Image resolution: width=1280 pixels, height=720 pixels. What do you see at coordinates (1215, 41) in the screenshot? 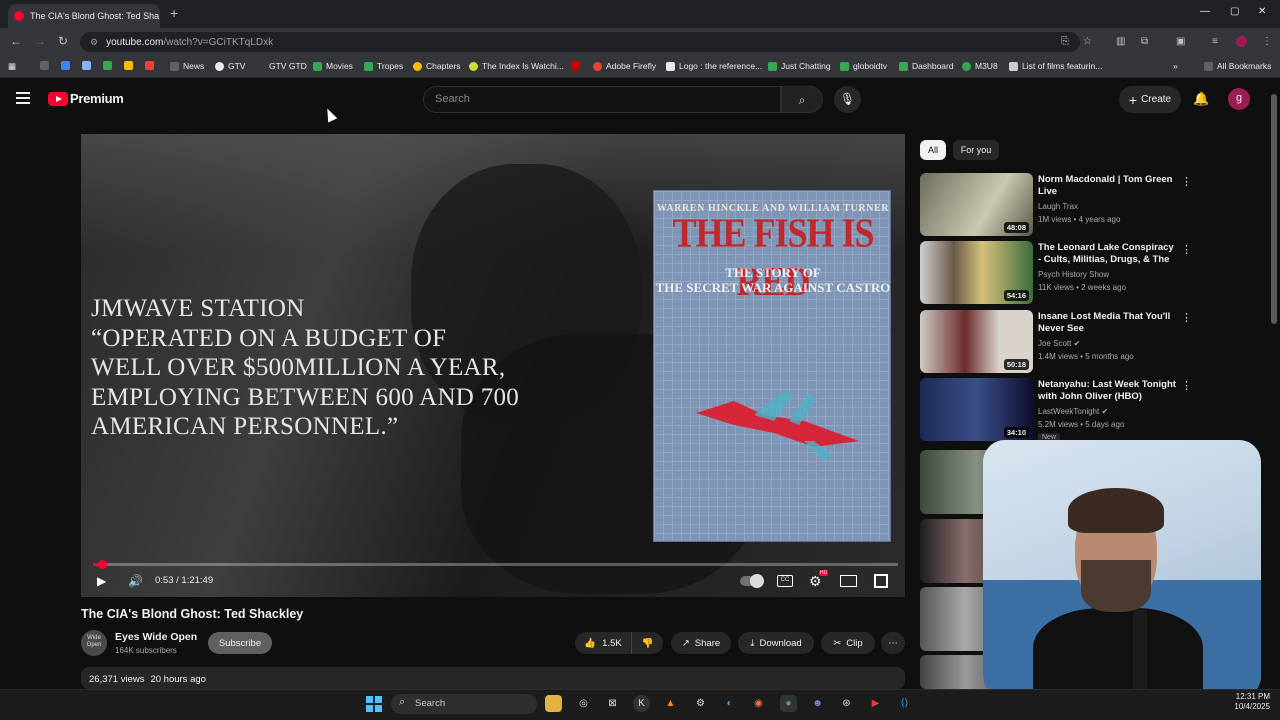
I see `tab-search-icon: ≡` at bounding box center [1215, 41].